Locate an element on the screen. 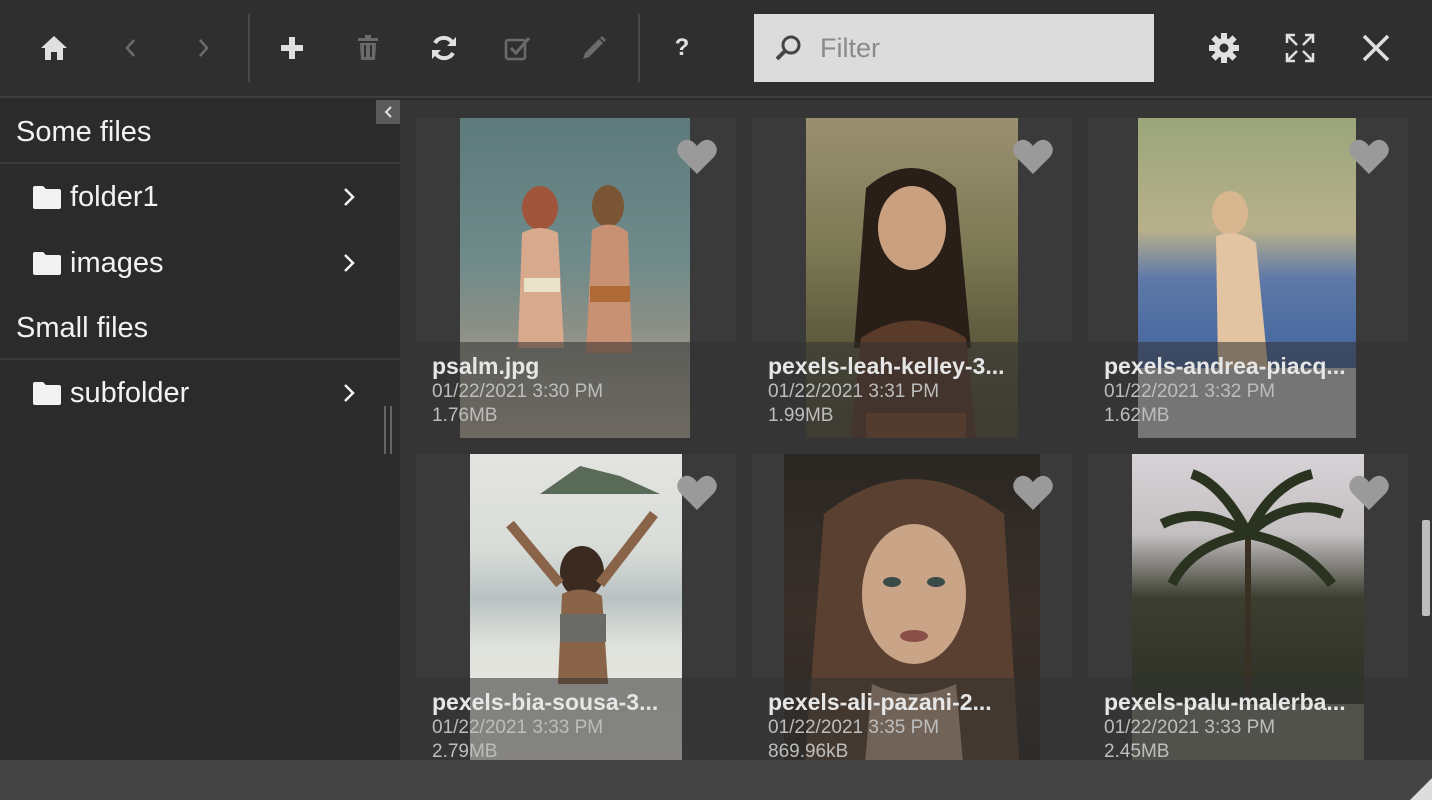 The width and height of the screenshot is (1432, 800). fullscreen-button is located at coordinates (1300, 48).